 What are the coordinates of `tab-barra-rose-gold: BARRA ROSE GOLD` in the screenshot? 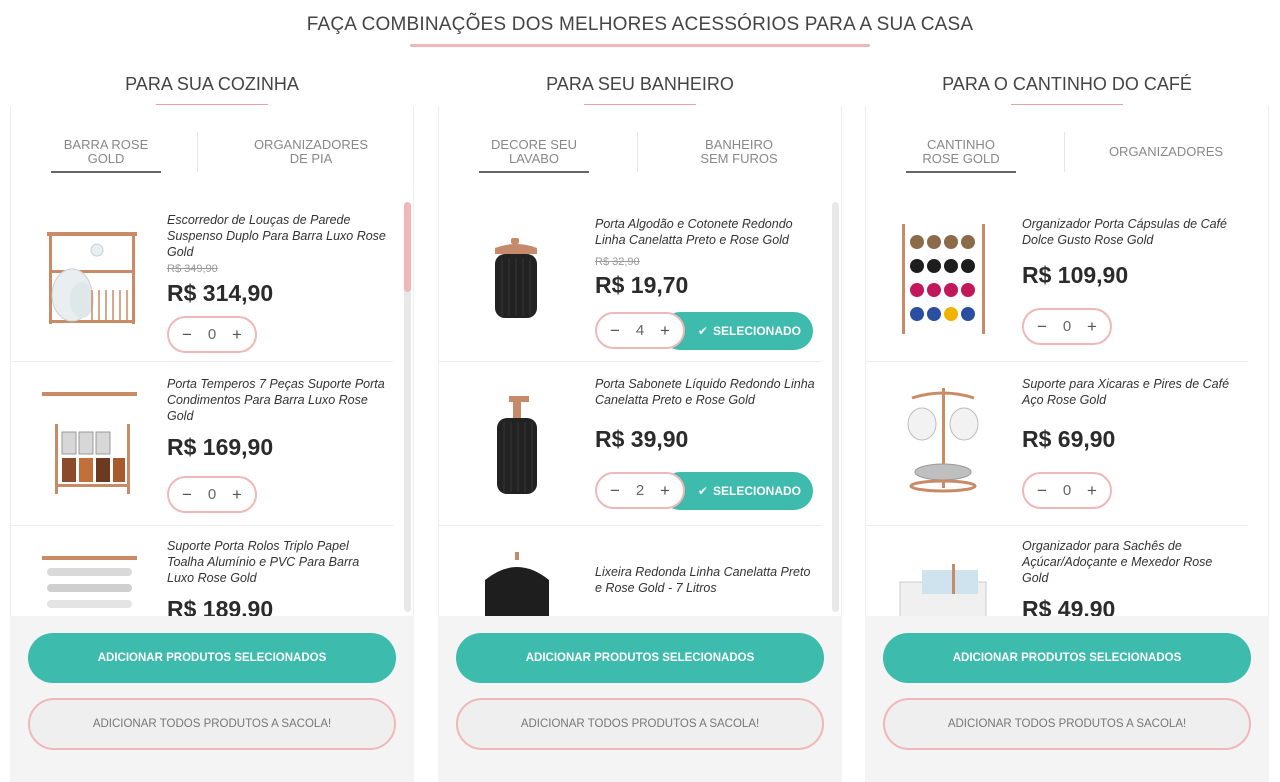 It's located at (106, 160).